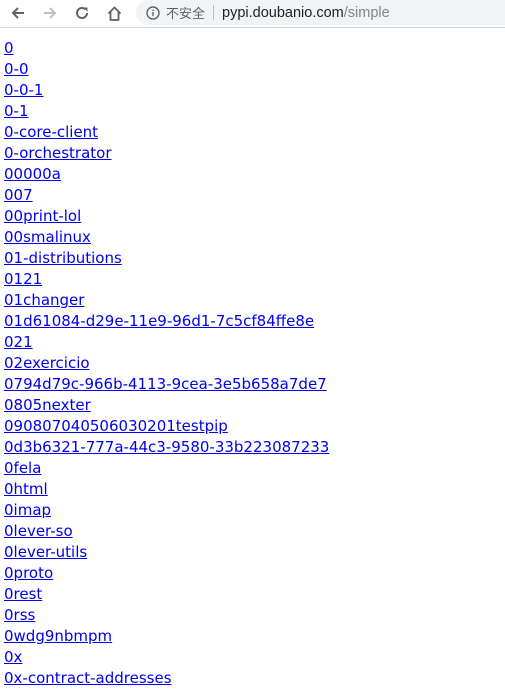 This screenshot has width=505, height=689. Describe the element at coordinates (166, 174) in the screenshot. I see `package-link: 00000a` at that location.